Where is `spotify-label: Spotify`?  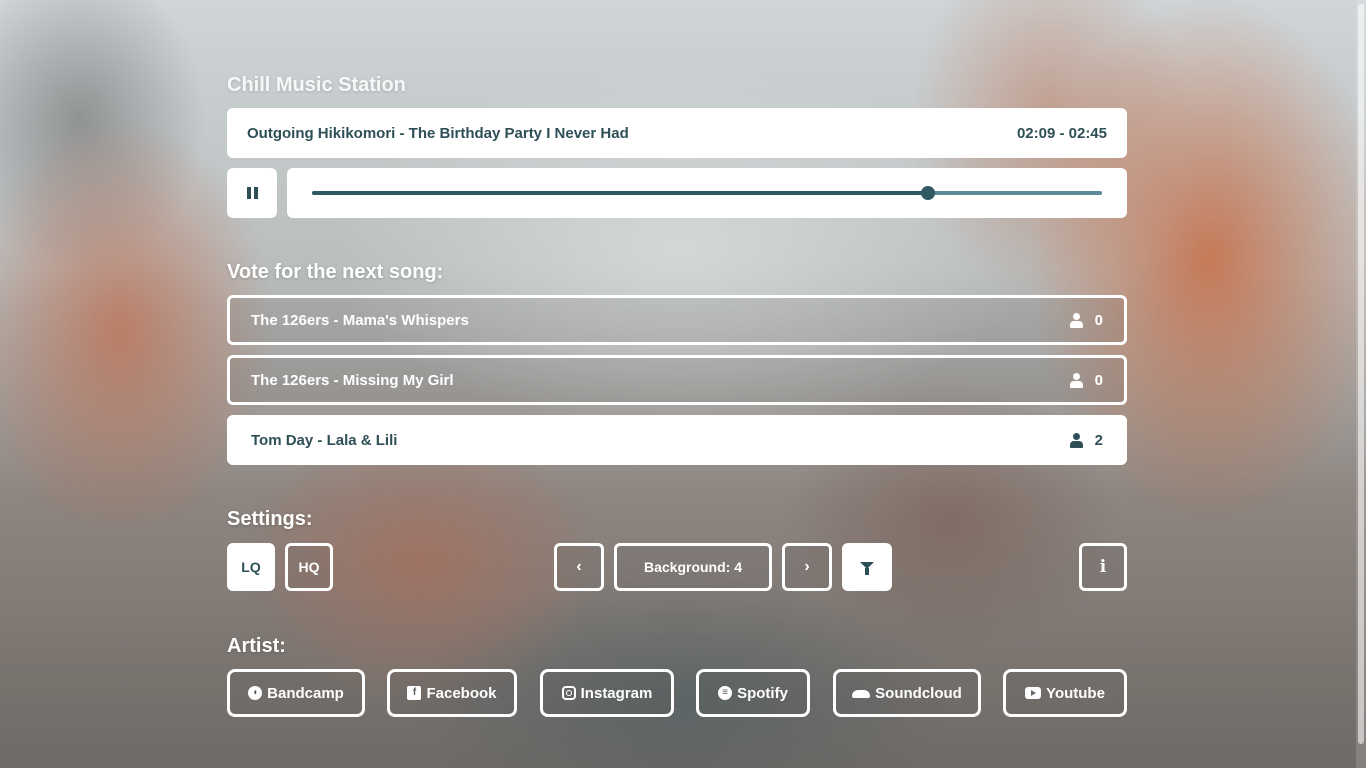 spotify-label: Spotify is located at coordinates (762, 693).